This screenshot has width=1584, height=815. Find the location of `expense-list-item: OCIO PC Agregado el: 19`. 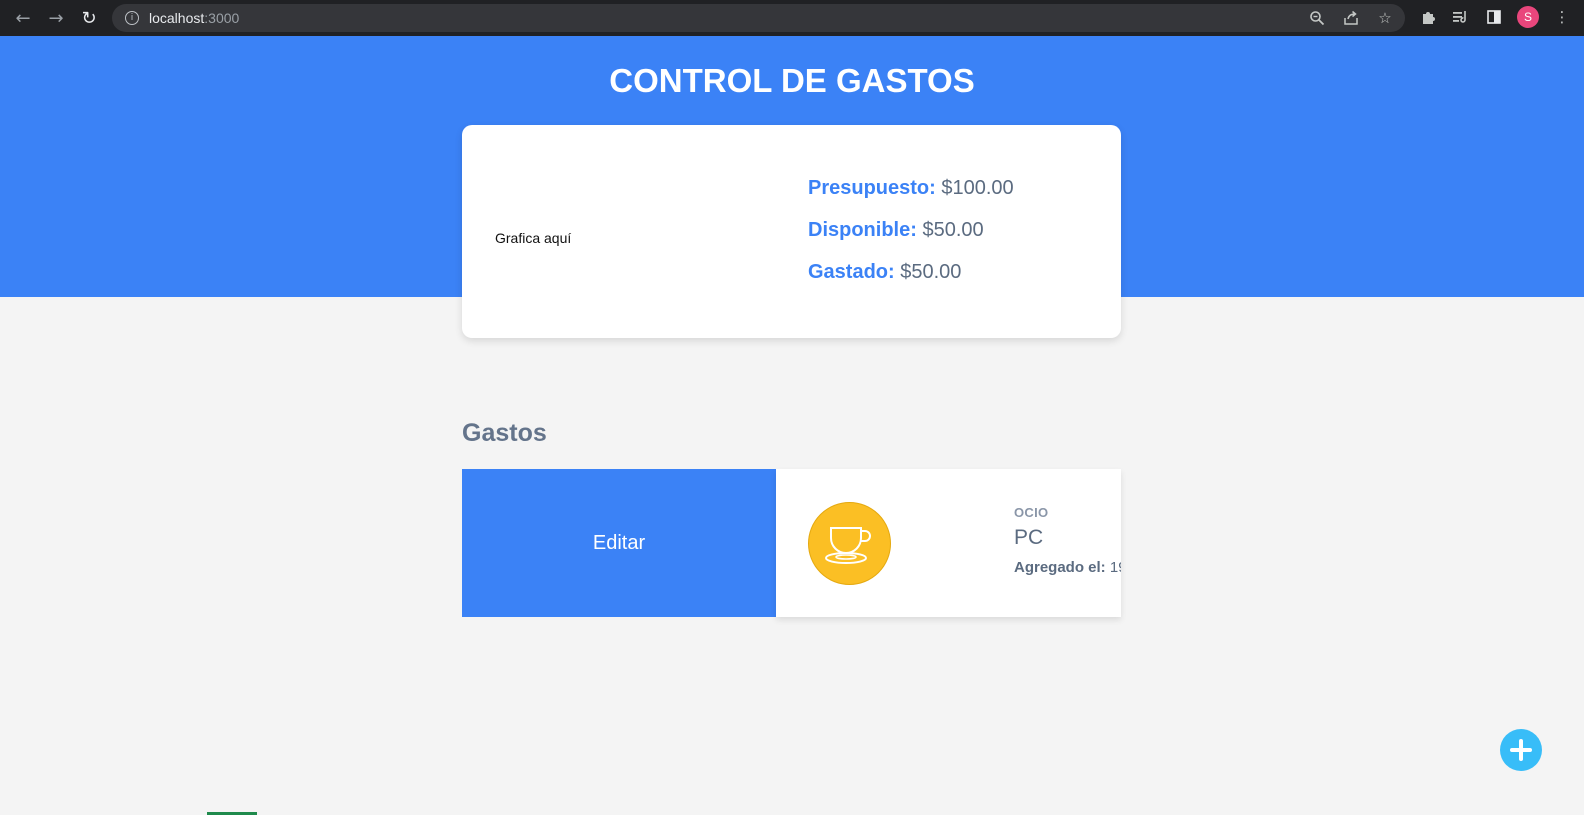

expense-list-item: OCIO PC Agregado el: 19 is located at coordinates (948, 543).